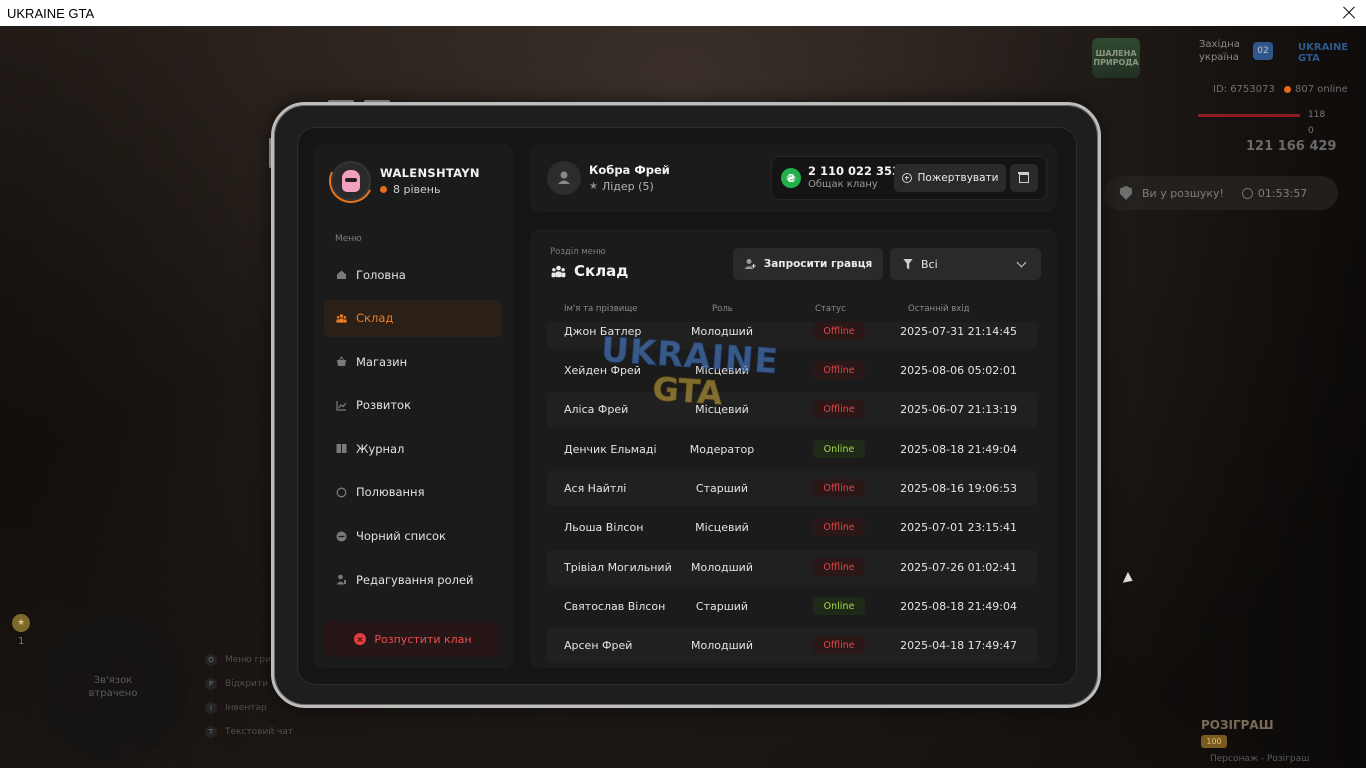 This screenshot has height=768, width=1366. I want to click on leader-avatar, so click(564, 178).